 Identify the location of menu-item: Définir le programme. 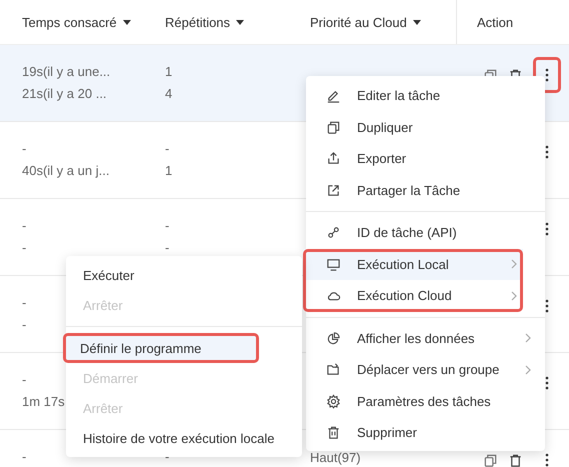
(161, 348).